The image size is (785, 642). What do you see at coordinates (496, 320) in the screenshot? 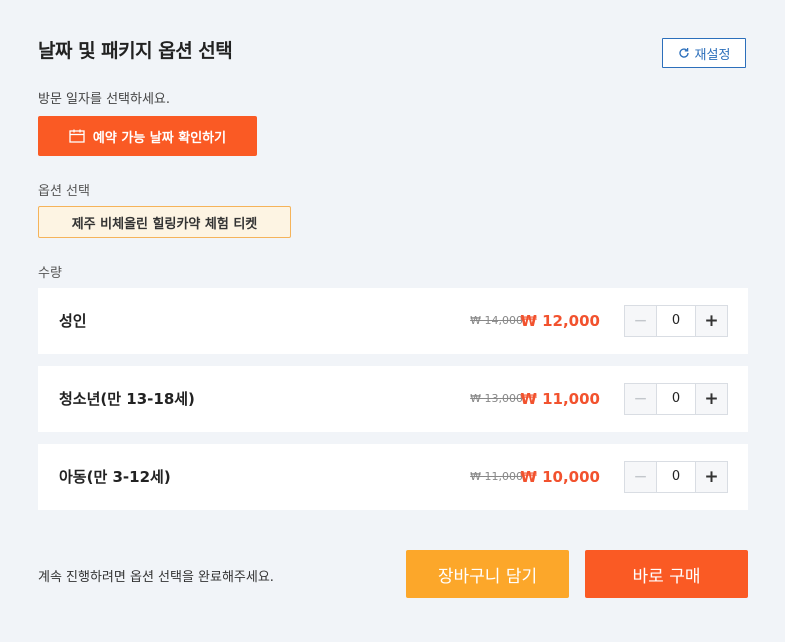
I see `original-price: ₩ 14,000` at bounding box center [496, 320].